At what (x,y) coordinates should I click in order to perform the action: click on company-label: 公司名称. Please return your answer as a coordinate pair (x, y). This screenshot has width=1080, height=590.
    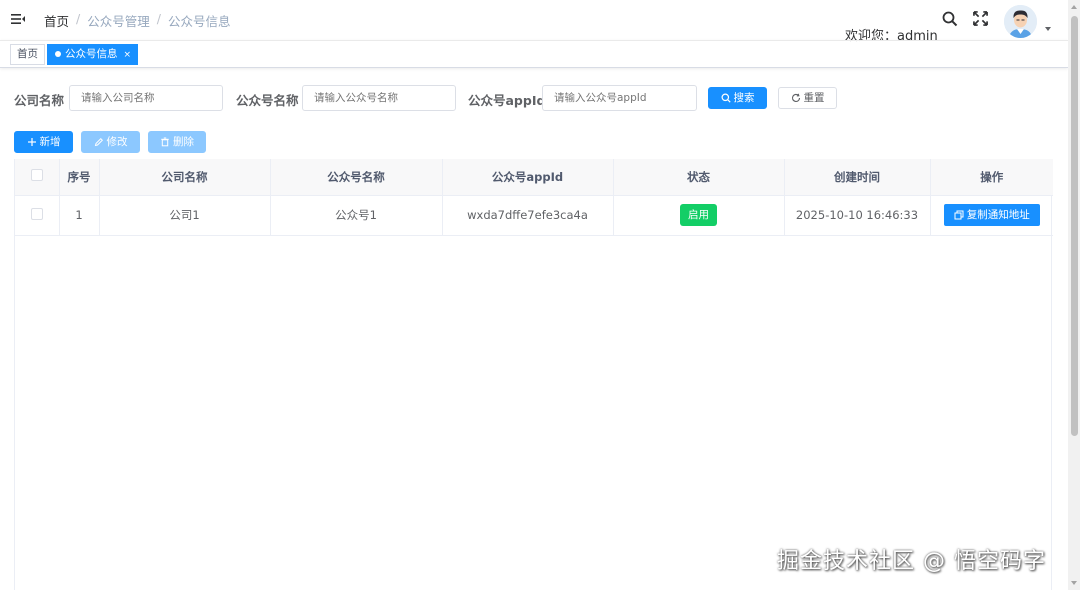
    Looking at the image, I should click on (39, 100).